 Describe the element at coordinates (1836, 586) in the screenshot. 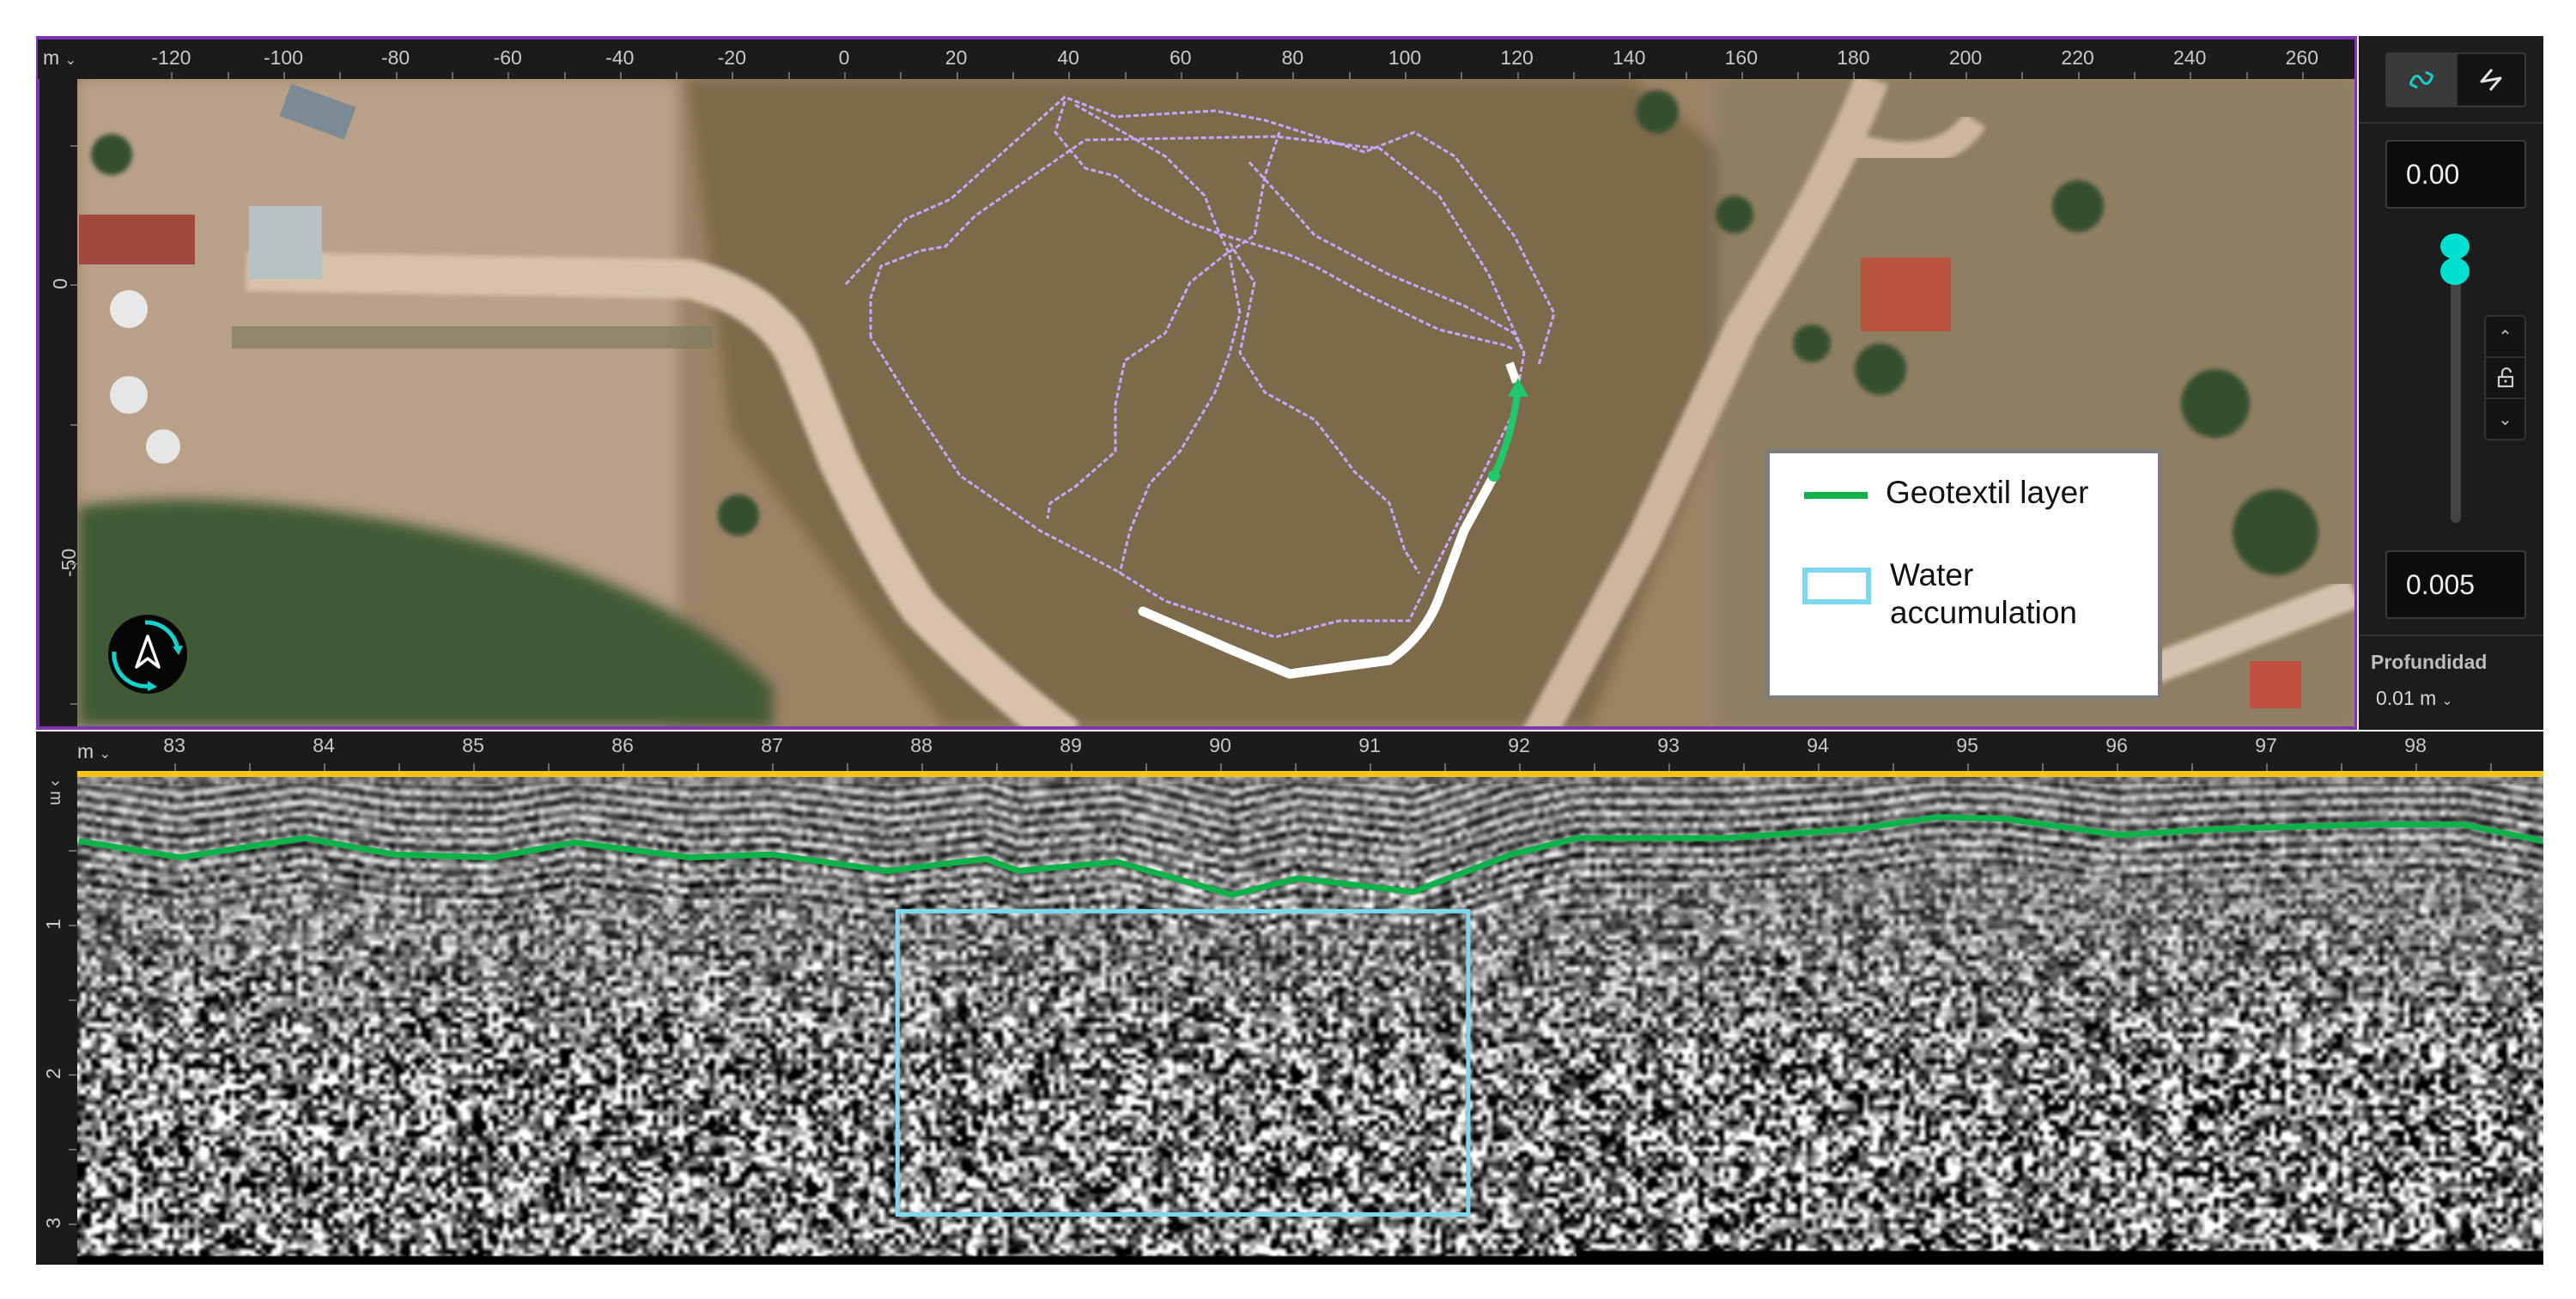

I see `legend-water-swatch` at that location.